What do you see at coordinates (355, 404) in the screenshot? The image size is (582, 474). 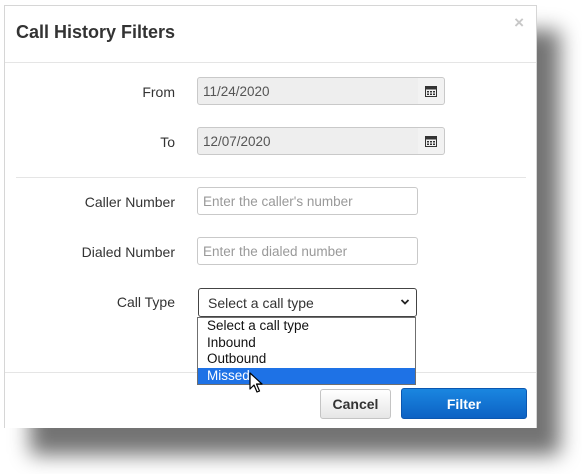 I see `cancel-button: Cancel` at bounding box center [355, 404].